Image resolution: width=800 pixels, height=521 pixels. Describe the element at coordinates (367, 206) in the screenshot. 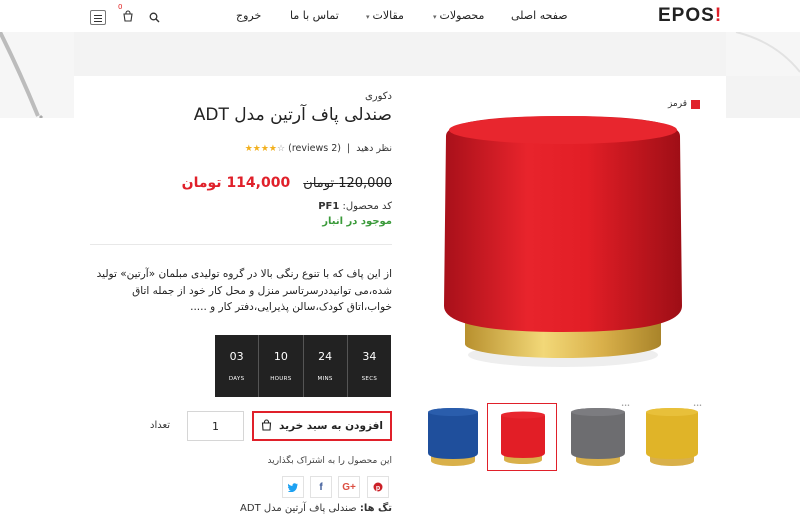

I see `sku-label: کد محصول:` at that location.